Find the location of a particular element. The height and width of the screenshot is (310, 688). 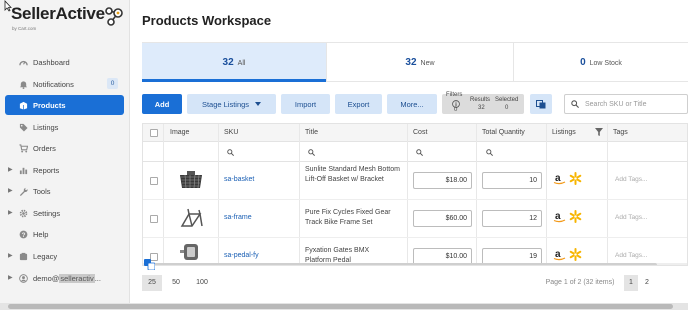

tab-new: 32 New is located at coordinates (420, 62).